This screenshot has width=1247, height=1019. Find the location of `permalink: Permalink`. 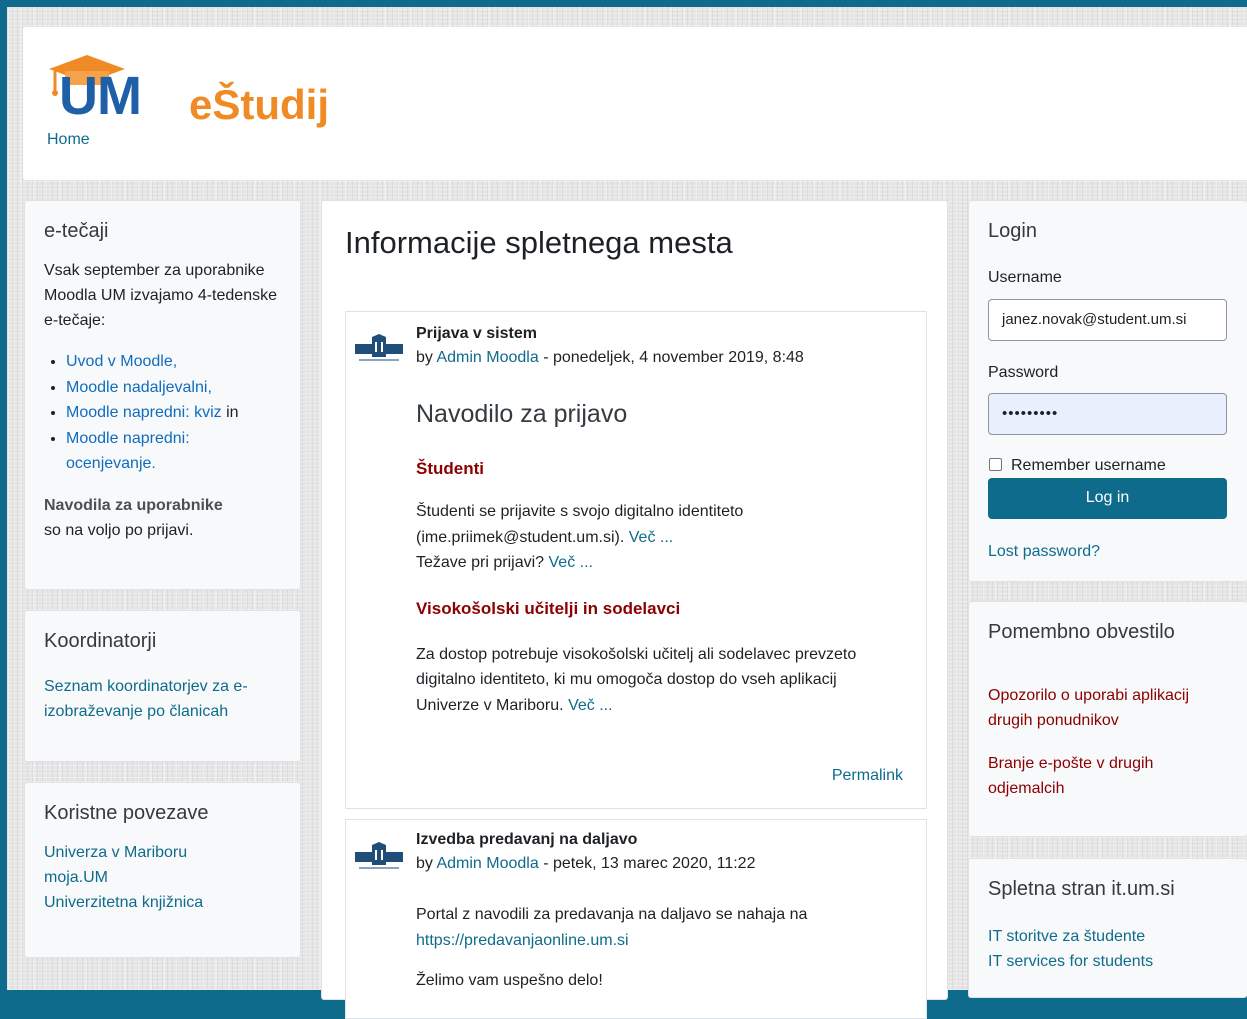

permalink: Permalink is located at coordinates (867, 776).